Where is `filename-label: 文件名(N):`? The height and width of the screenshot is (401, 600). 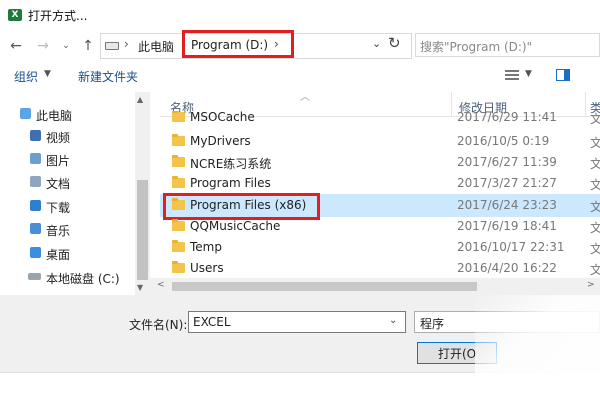 filename-label: 文件名(N): is located at coordinates (158, 325).